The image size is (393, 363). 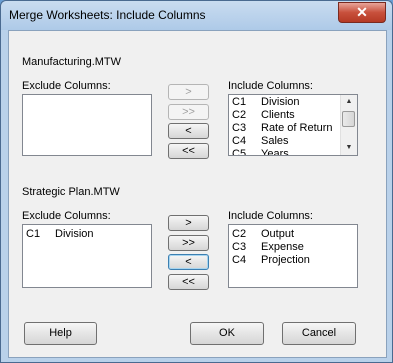 I want to click on close-icon: ✕, so click(x=362, y=12).